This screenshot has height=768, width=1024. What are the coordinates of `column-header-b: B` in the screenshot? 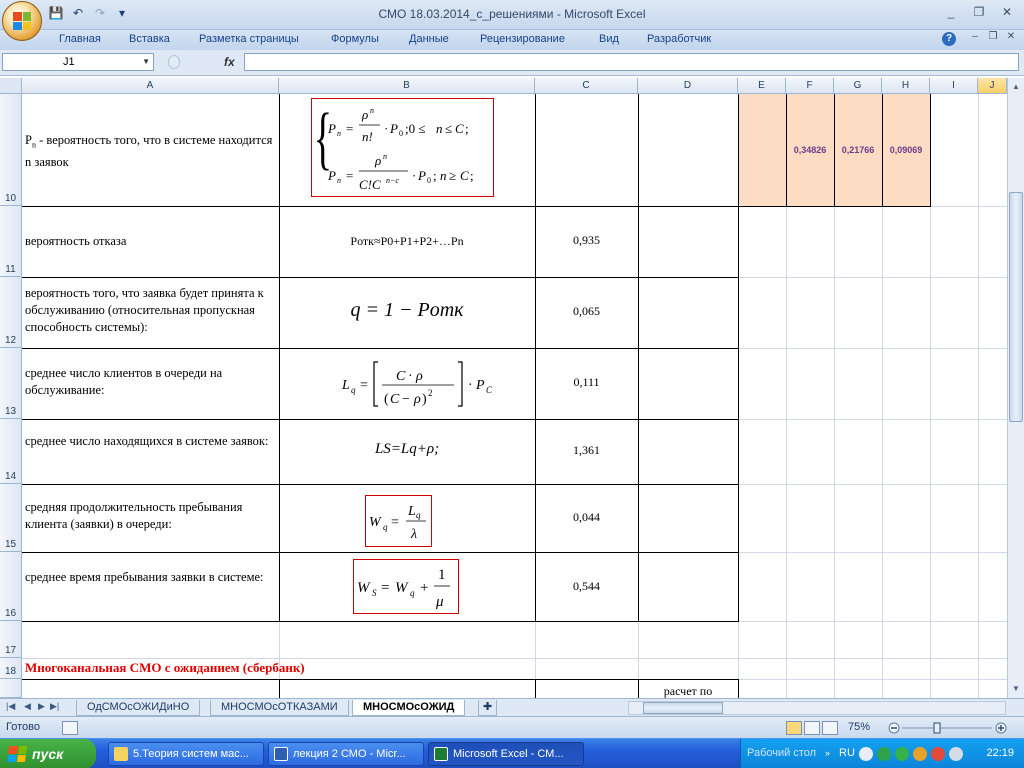 It's located at (407, 86).